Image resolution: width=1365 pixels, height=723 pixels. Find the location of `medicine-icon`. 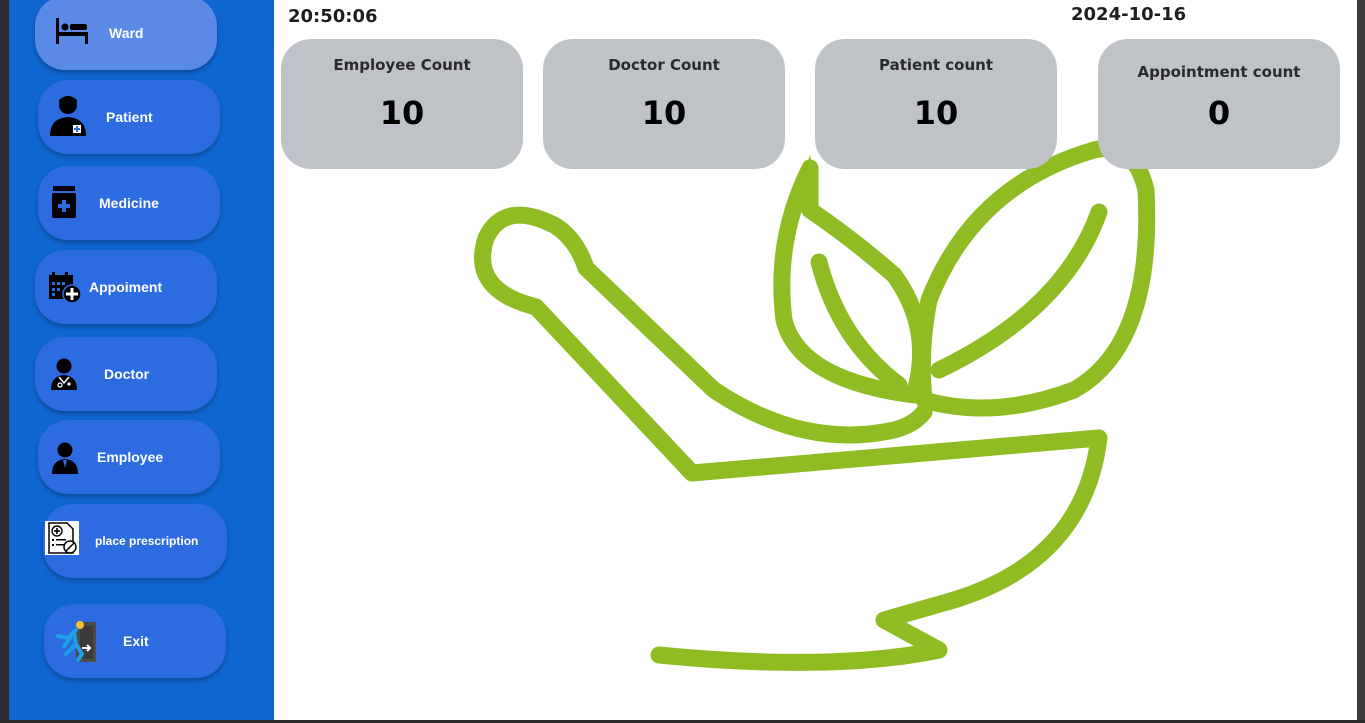

medicine-icon is located at coordinates (64, 202).